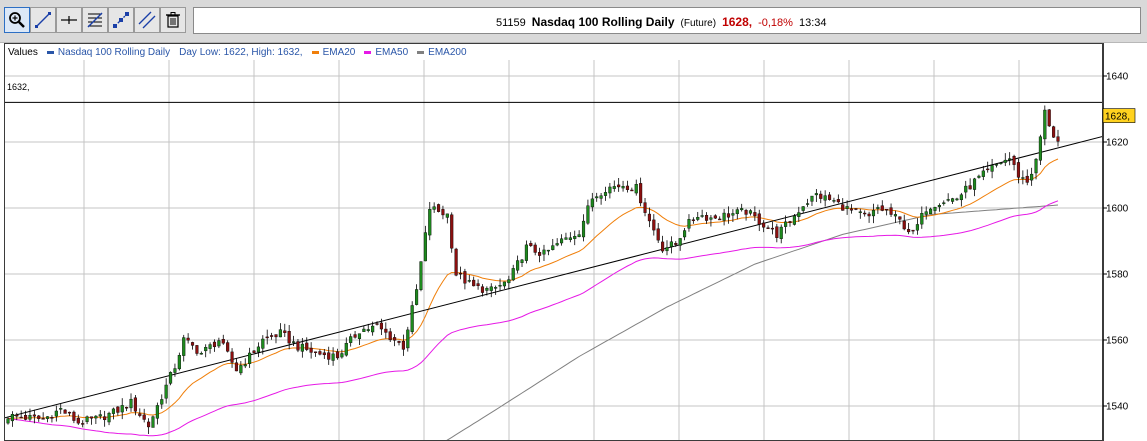 This screenshot has height=441, width=1147. Describe the element at coordinates (1117, 209) in the screenshot. I see `y-tick-label: 1600` at that location.